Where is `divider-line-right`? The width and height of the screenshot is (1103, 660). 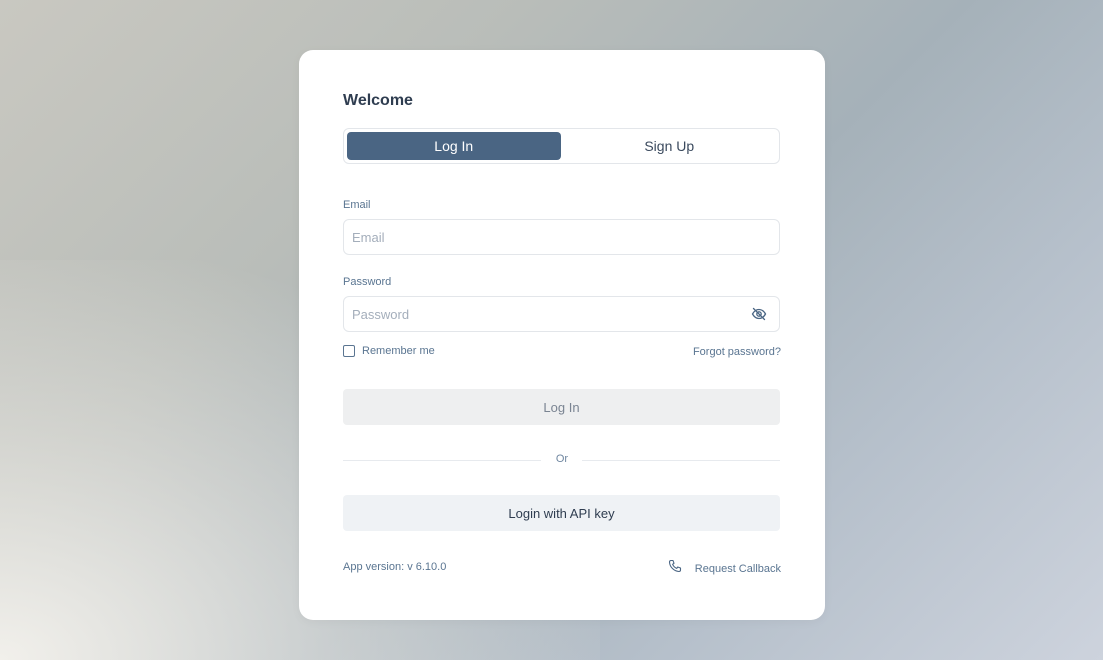 divider-line-right is located at coordinates (681, 460).